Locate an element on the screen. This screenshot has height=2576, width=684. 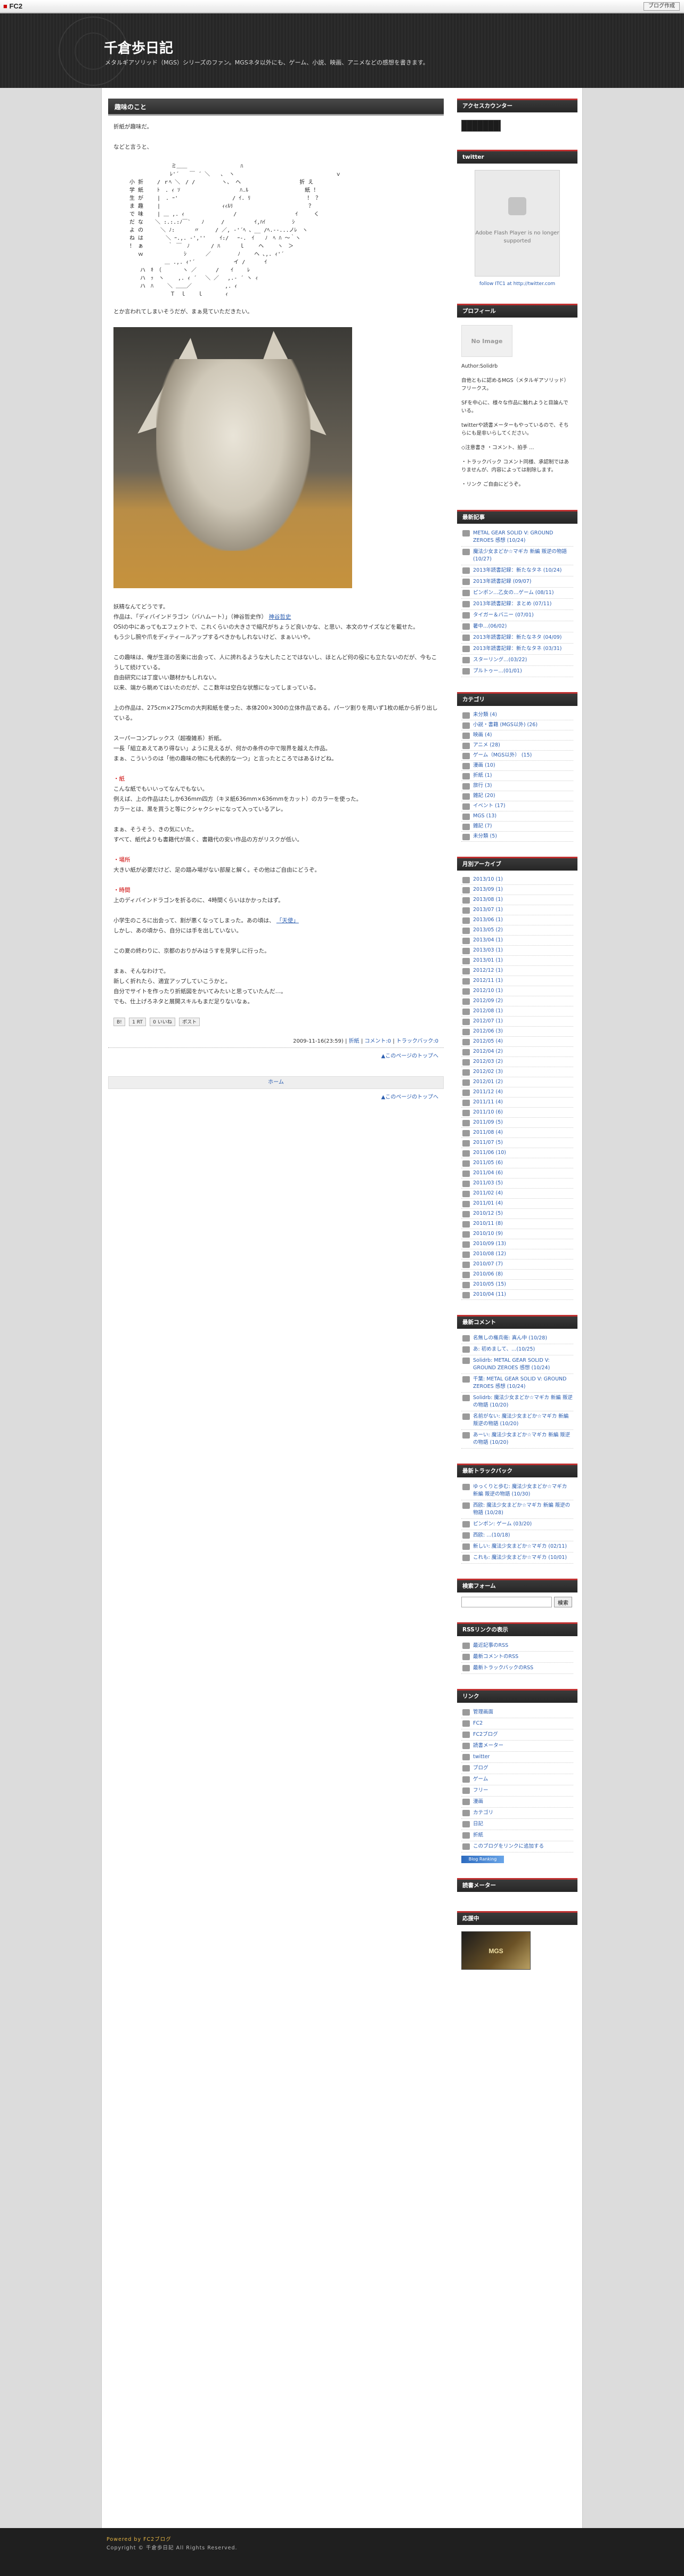
search-input is located at coordinates (506, 1602).